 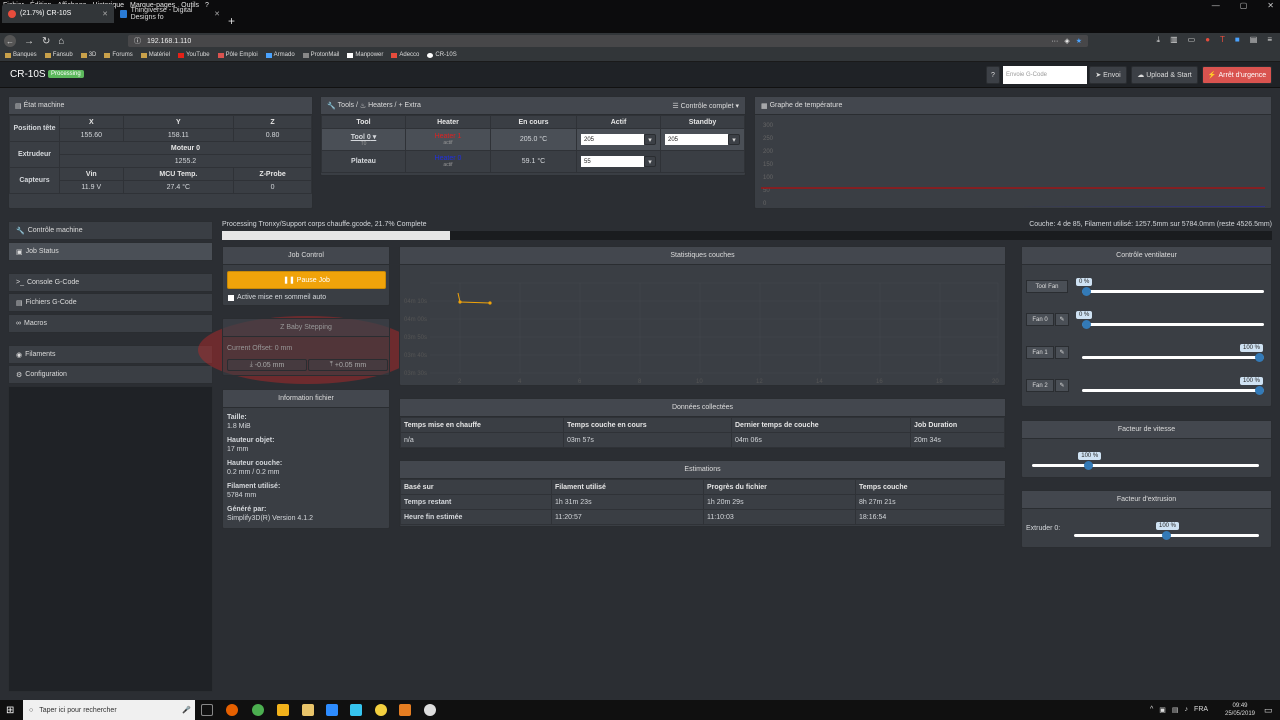 I want to click on language-indicator: FRA, so click(x=1201, y=710).